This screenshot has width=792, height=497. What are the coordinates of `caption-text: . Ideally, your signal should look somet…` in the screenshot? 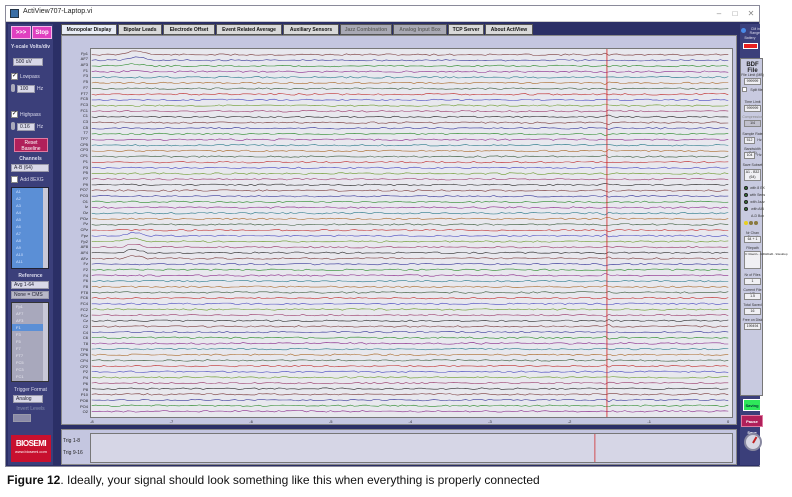 It's located at (300, 480).